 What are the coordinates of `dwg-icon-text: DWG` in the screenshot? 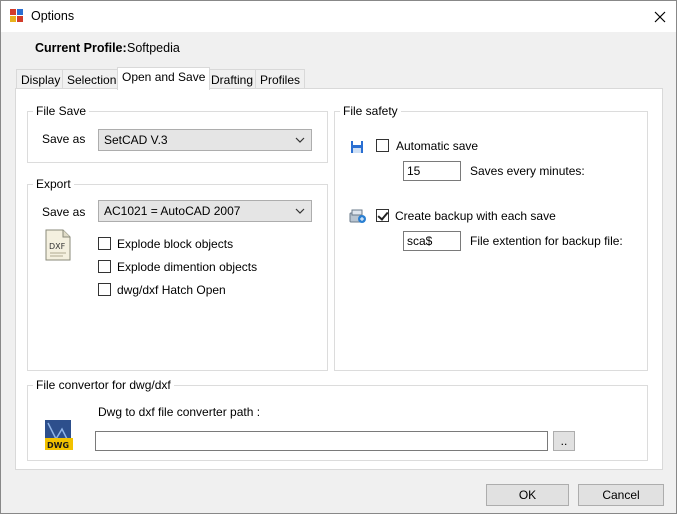 It's located at (58, 445).